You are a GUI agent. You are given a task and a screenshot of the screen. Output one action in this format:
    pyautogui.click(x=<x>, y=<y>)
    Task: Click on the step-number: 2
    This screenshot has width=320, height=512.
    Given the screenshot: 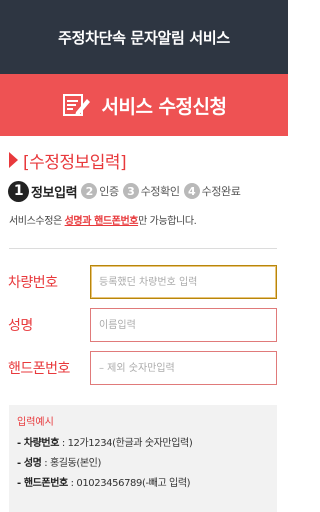 What is the action you would take?
    pyautogui.click(x=89, y=191)
    